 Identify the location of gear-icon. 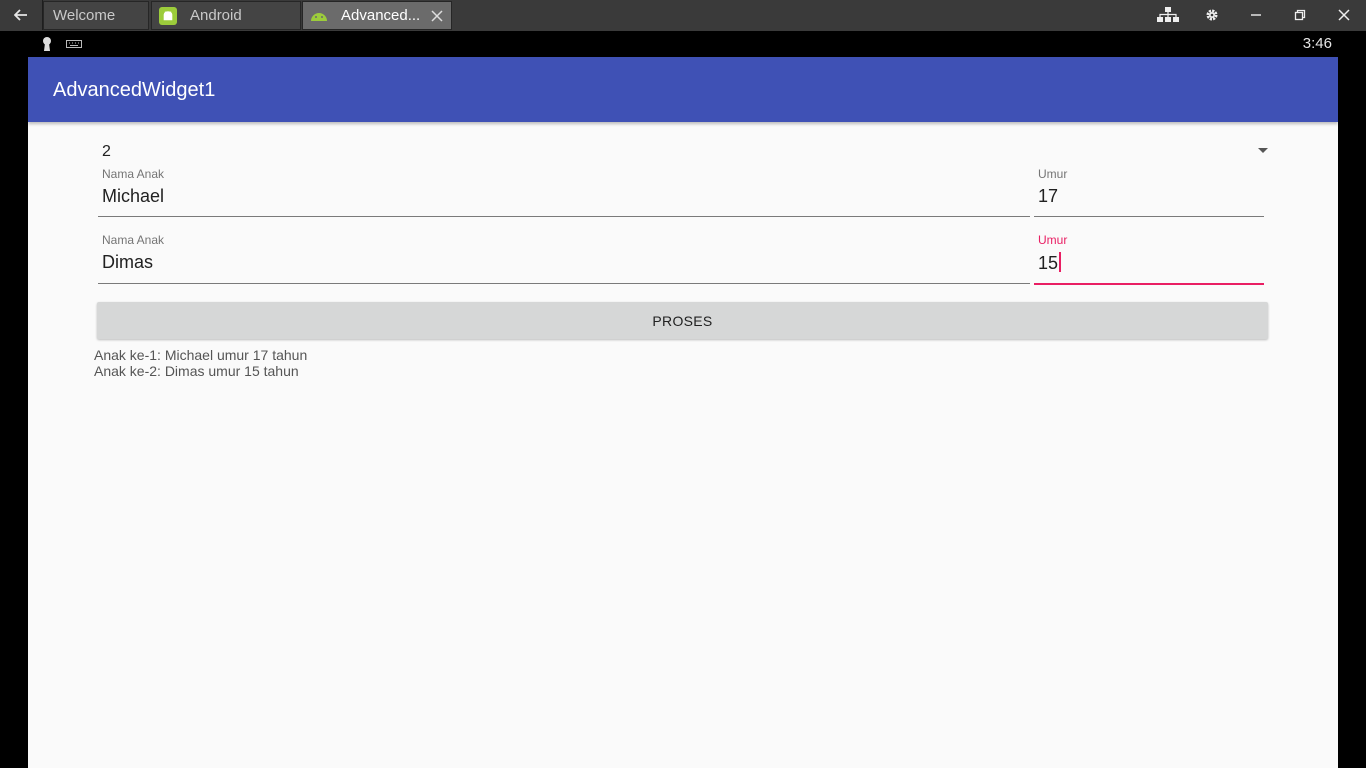
(1212, 15).